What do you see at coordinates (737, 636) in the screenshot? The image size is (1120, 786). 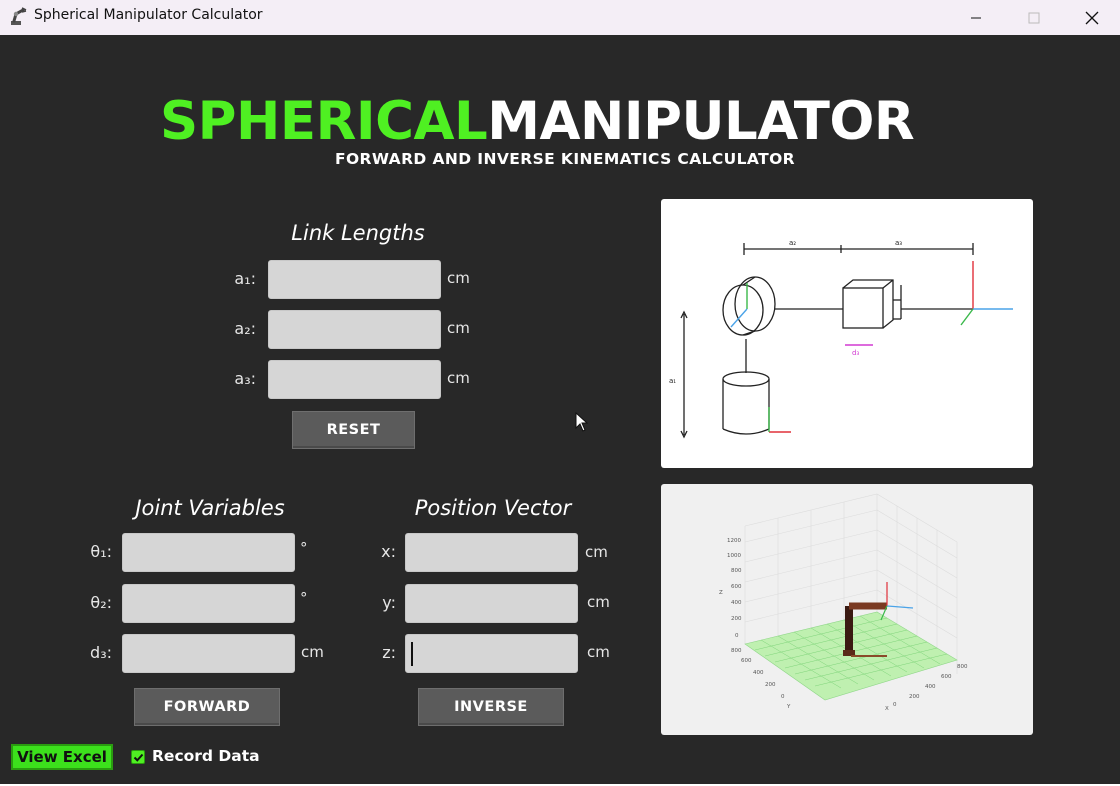 I see `z-tick-0: 0` at bounding box center [737, 636].